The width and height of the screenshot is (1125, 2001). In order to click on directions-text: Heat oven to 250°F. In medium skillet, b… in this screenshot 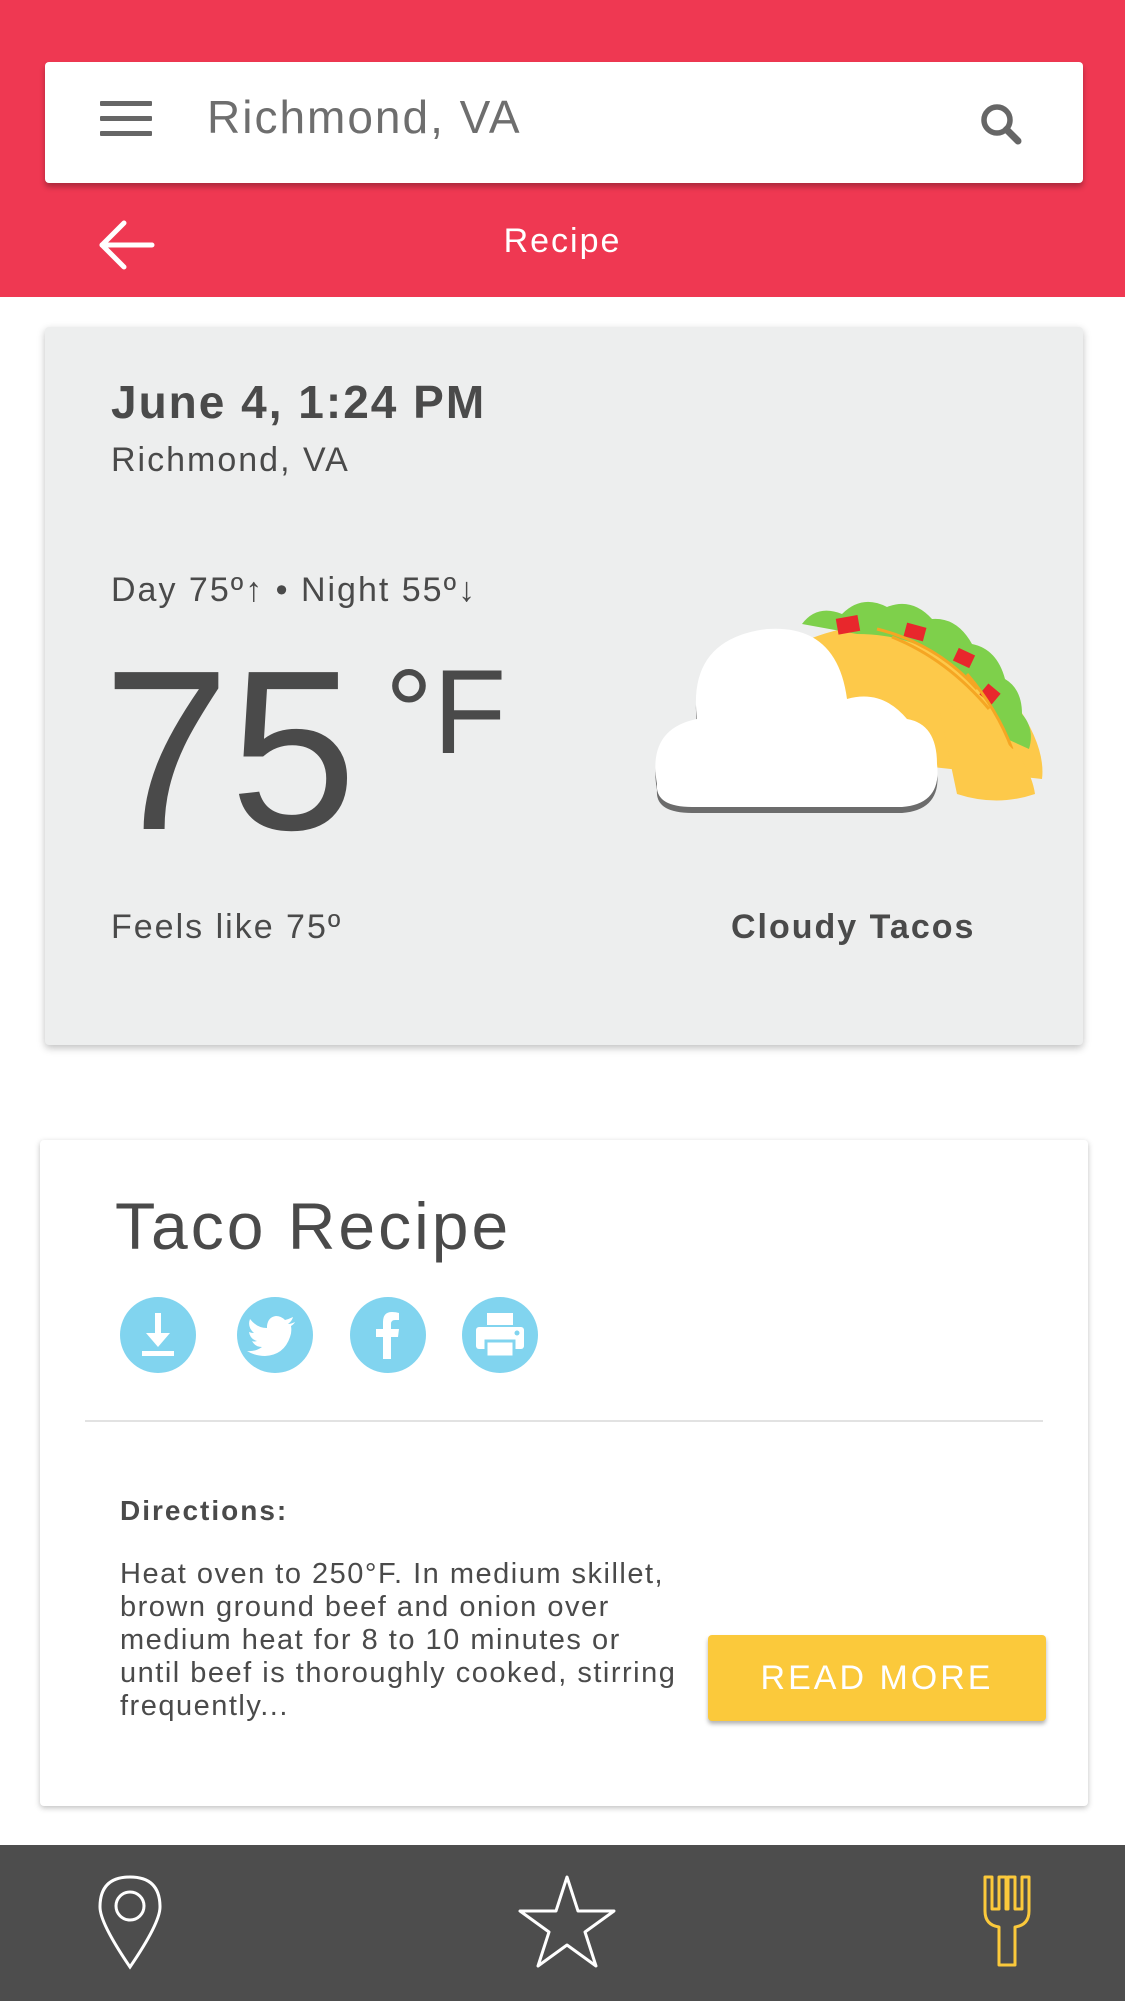, I will do `click(398, 1640)`.